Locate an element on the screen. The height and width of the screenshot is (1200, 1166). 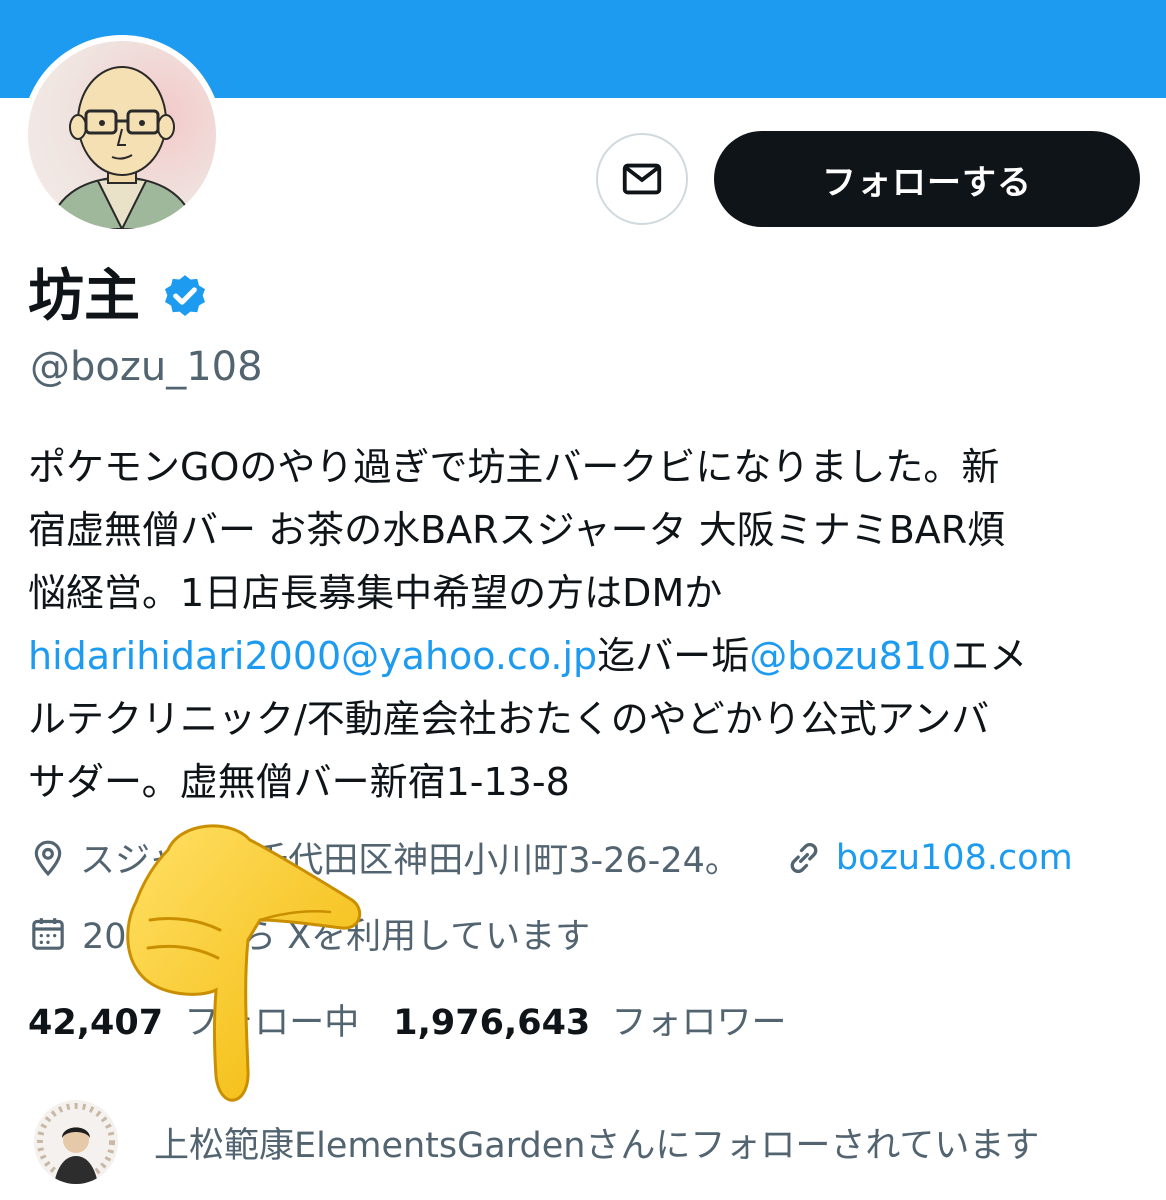
bio-email-link: hidarihidari2000@yahoo.co.jp is located at coordinates (312, 656).